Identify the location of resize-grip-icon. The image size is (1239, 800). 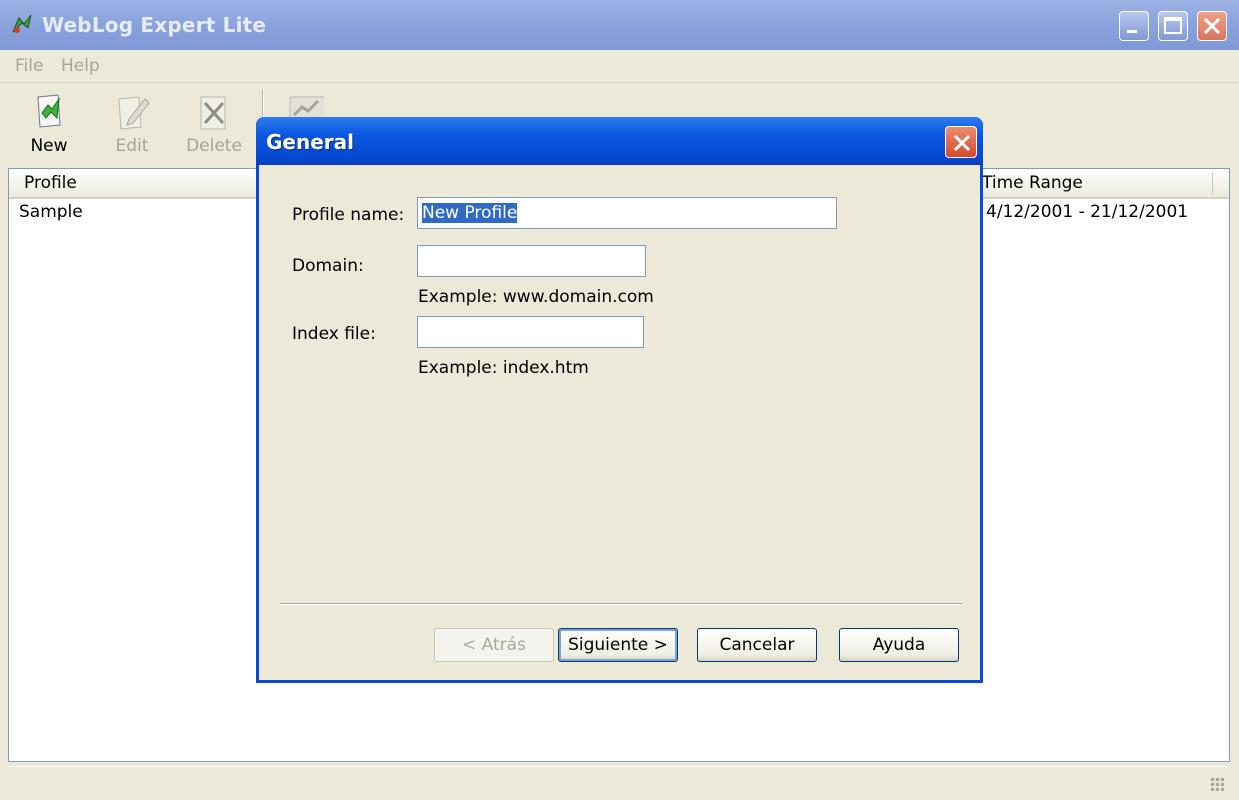
(1217, 784).